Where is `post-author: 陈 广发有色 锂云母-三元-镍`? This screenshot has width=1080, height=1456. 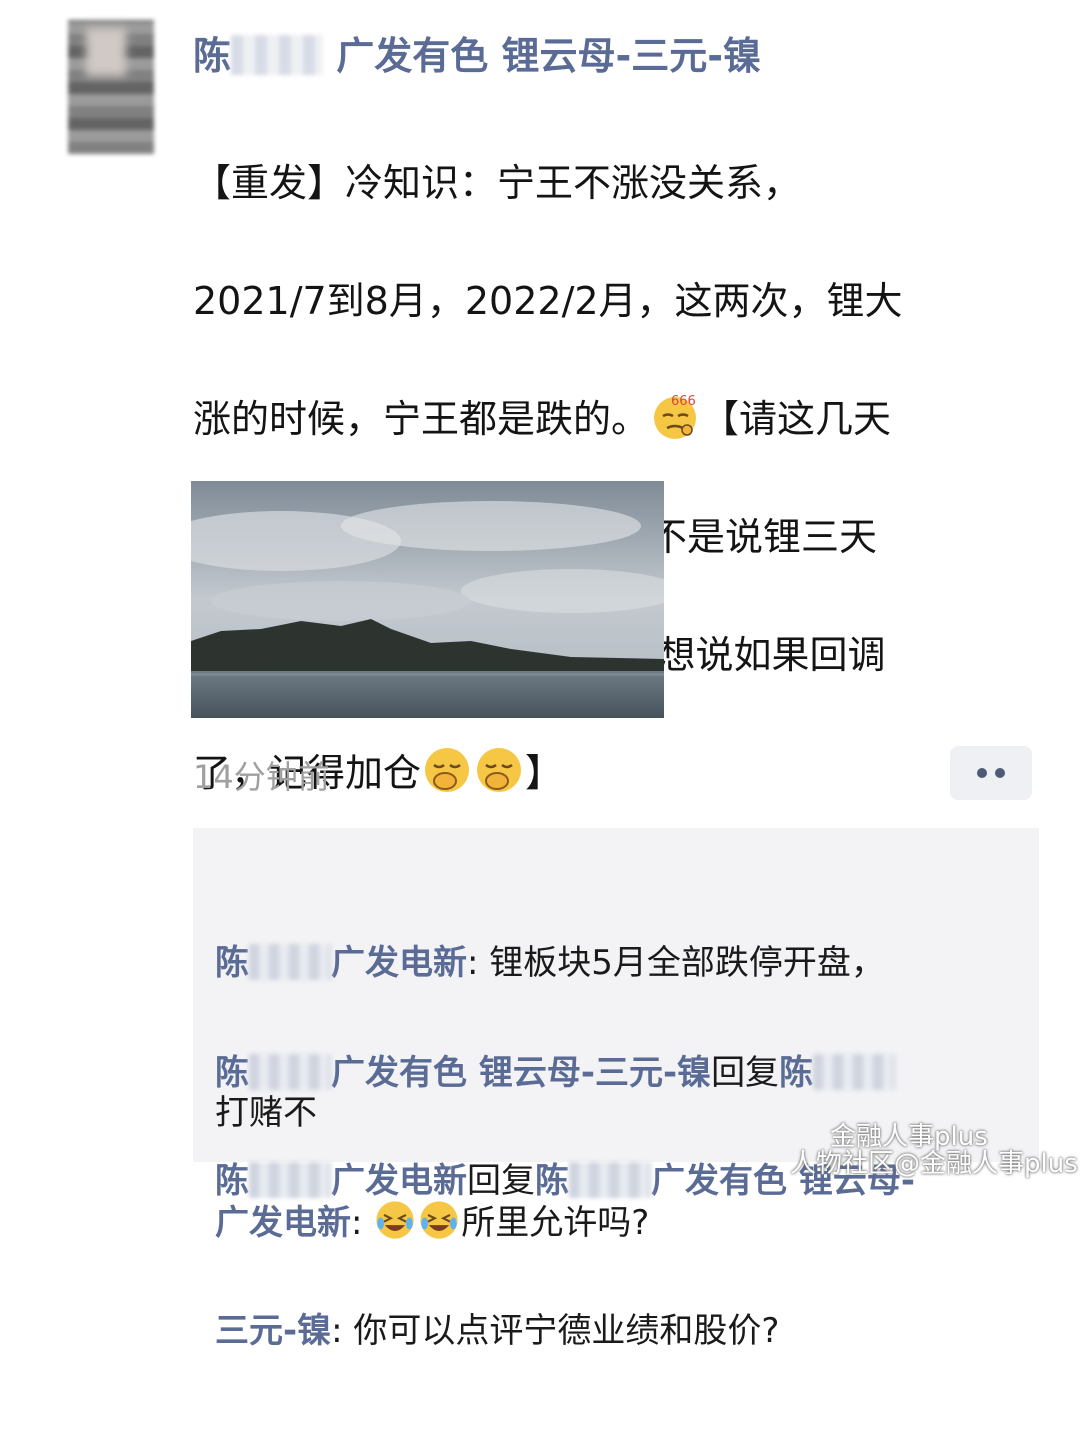 post-author: 陈 广发有色 锂云母-三元-镍 is located at coordinates (477, 56).